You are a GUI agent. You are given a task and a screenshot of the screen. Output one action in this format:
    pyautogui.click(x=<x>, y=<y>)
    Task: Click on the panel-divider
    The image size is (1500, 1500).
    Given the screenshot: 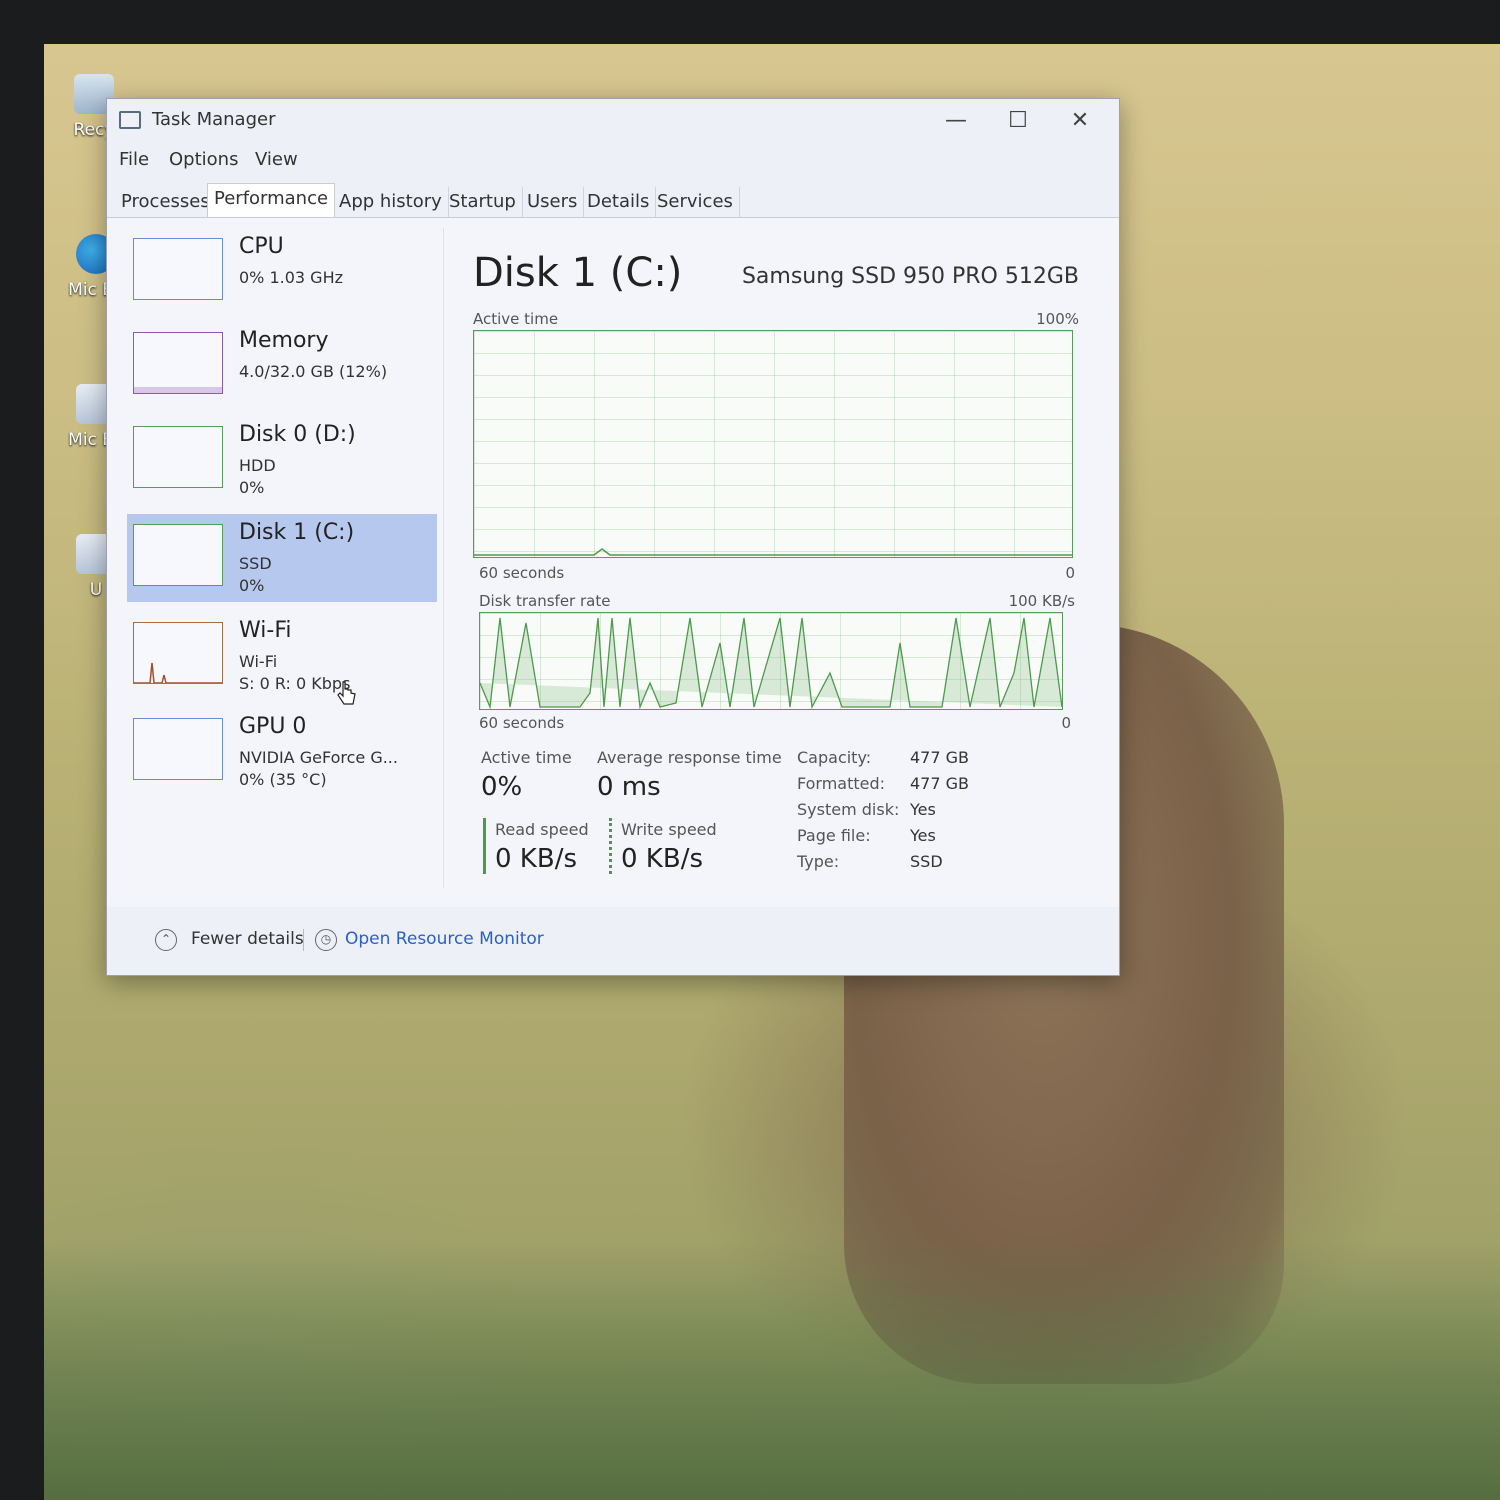 What is the action you would take?
    pyautogui.click(x=443, y=558)
    